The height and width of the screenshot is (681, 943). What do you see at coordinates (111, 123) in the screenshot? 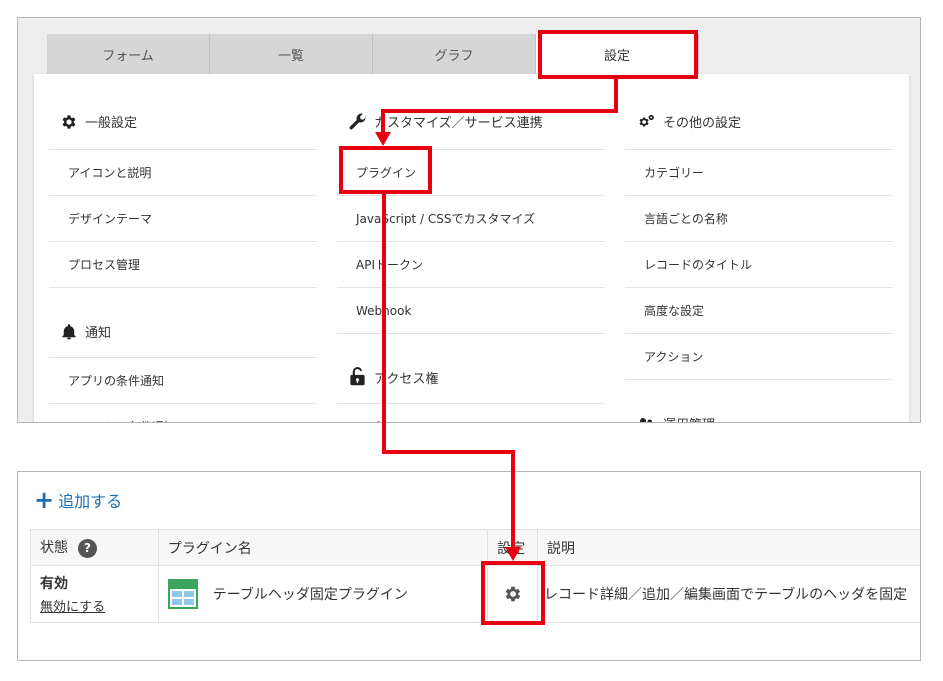
I see `general-settings-title: 一般設定` at bounding box center [111, 123].